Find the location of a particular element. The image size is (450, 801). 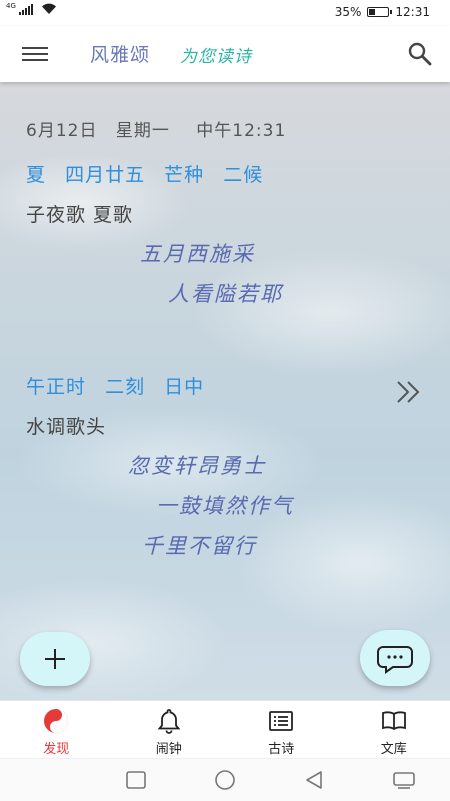

list-icon is located at coordinates (281, 721).